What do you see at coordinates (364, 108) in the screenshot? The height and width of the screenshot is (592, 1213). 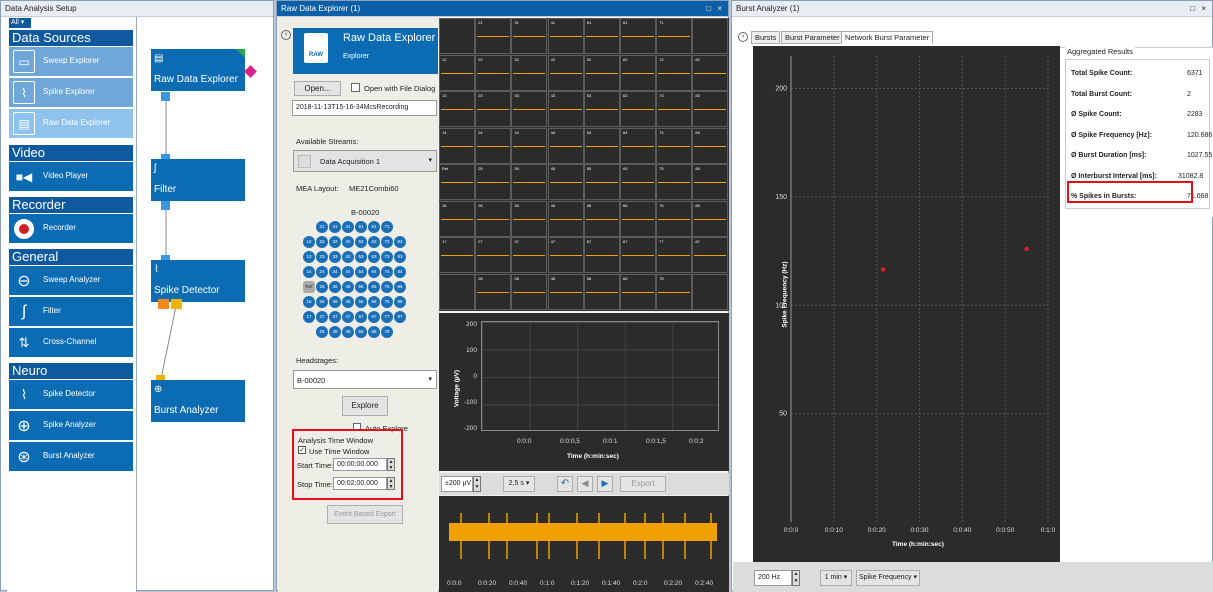 I see `file-name-field: 2018-11-13T15-16-34McsRecording` at bounding box center [364, 108].